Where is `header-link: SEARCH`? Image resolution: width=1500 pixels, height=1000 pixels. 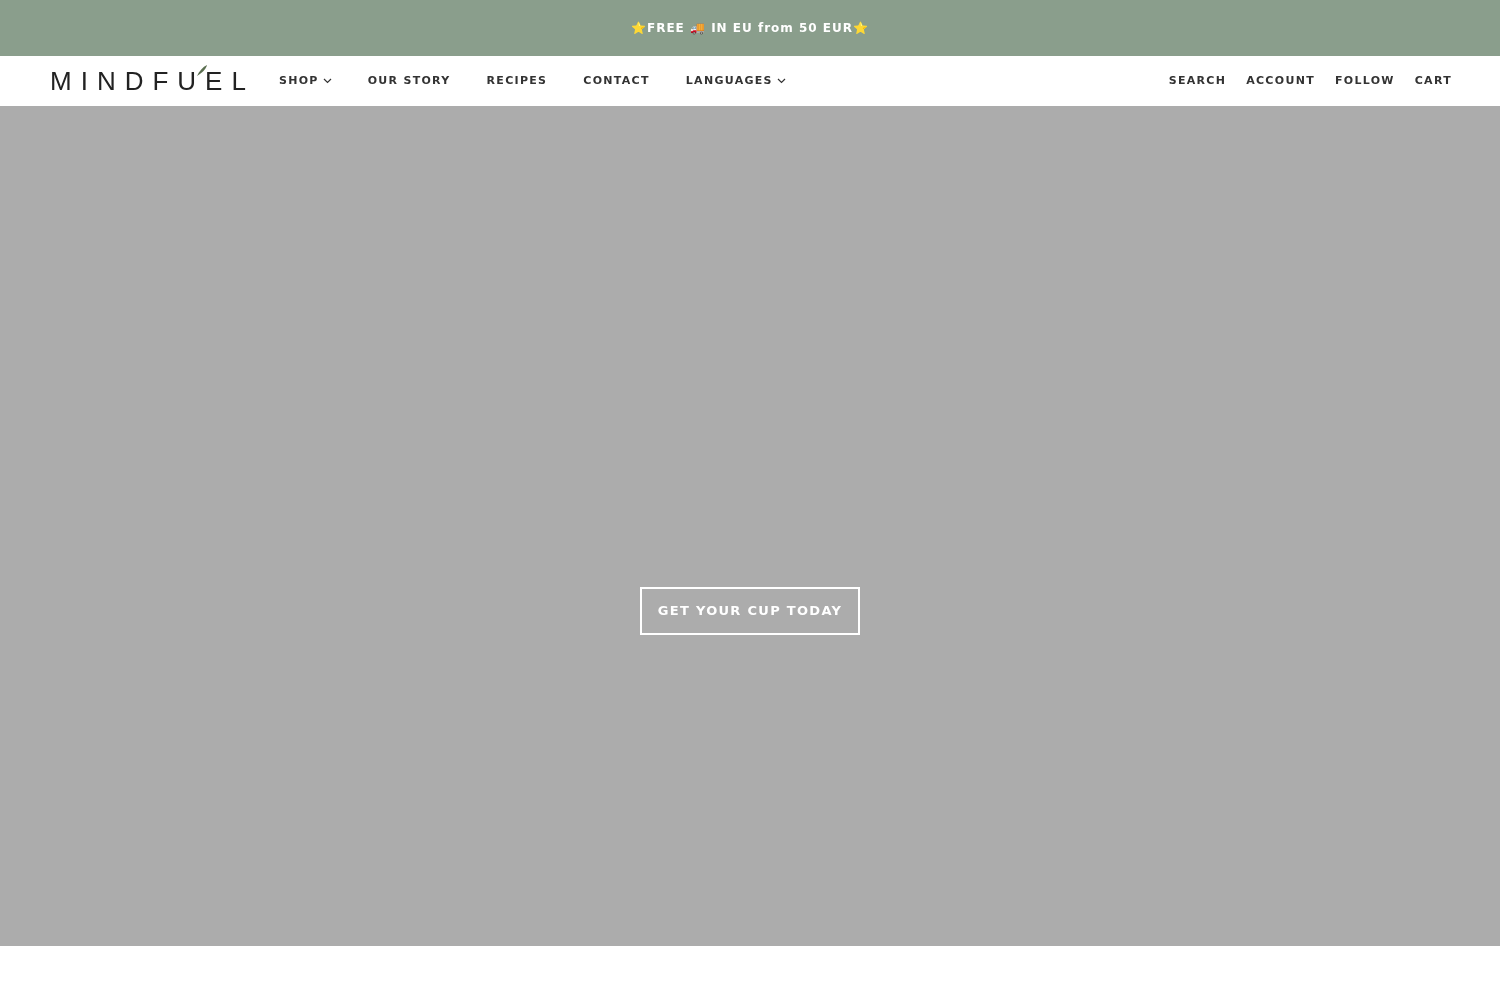 header-link: SEARCH is located at coordinates (1197, 81).